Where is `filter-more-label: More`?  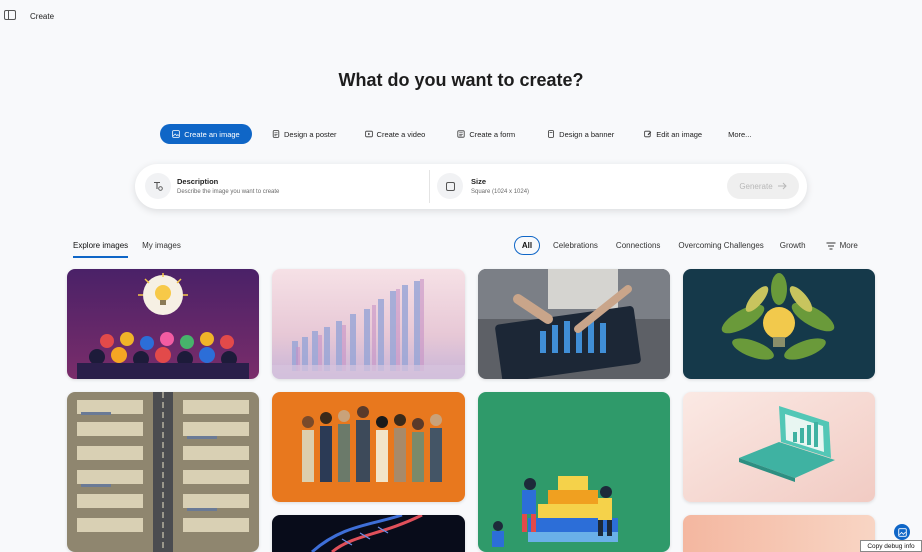
filter-more-label: More is located at coordinates (848, 245).